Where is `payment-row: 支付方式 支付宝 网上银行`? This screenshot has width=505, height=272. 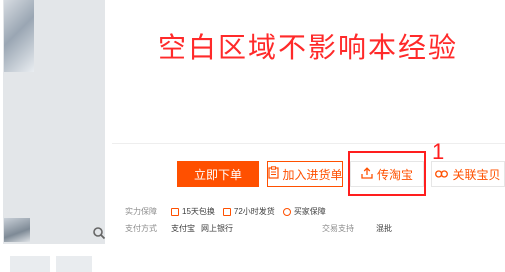 payment-row: 支付方式 支付宝 网上银行 is located at coordinates (182, 228).